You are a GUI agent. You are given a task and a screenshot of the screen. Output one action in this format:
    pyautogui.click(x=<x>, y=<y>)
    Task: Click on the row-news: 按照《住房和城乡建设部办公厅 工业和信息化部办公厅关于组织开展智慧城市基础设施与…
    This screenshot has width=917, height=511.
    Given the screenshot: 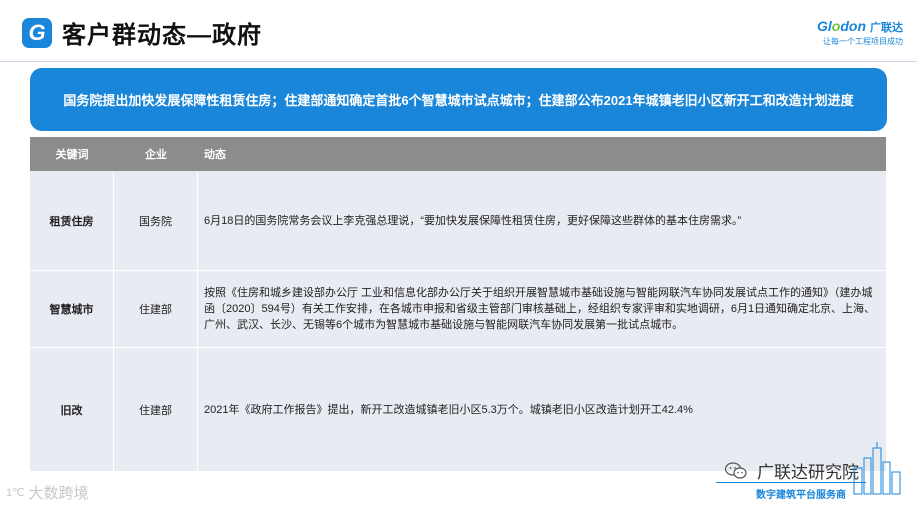 What is the action you would take?
    pyautogui.click(x=540, y=309)
    